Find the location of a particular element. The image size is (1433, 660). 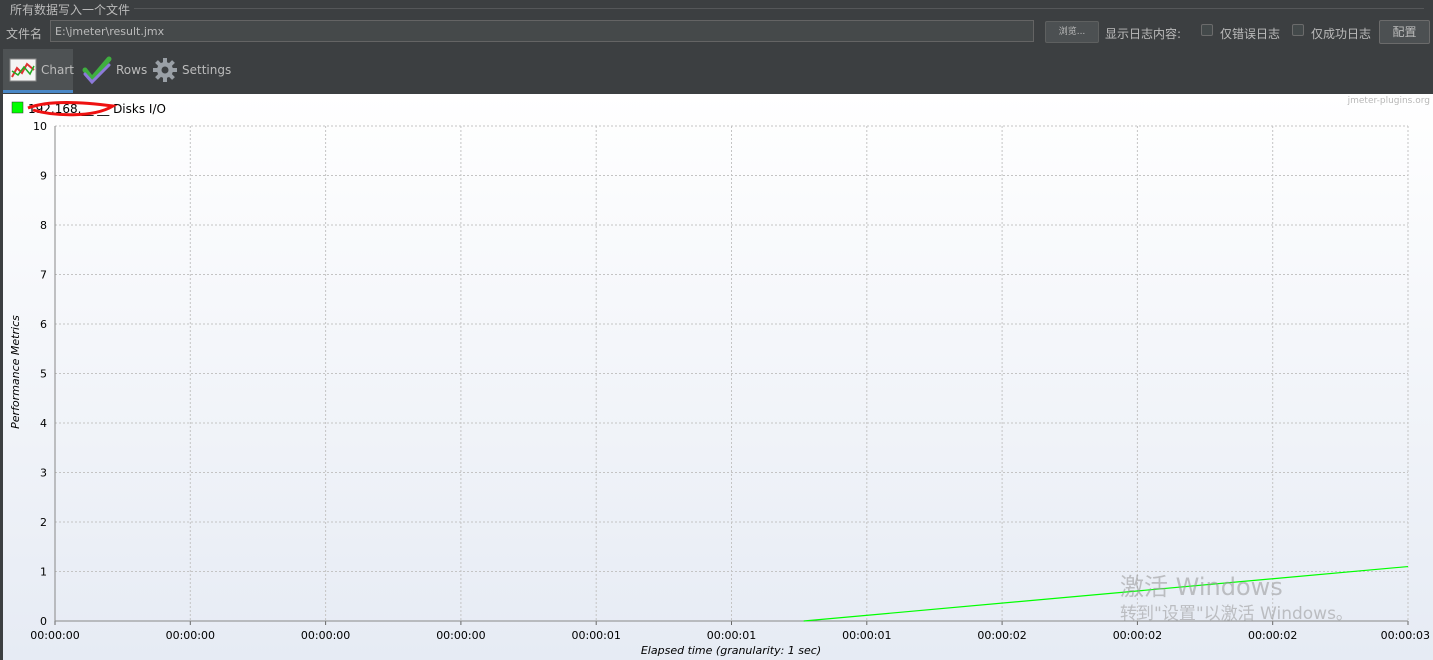

y-tick-label: 6 is located at coordinates (43, 324).